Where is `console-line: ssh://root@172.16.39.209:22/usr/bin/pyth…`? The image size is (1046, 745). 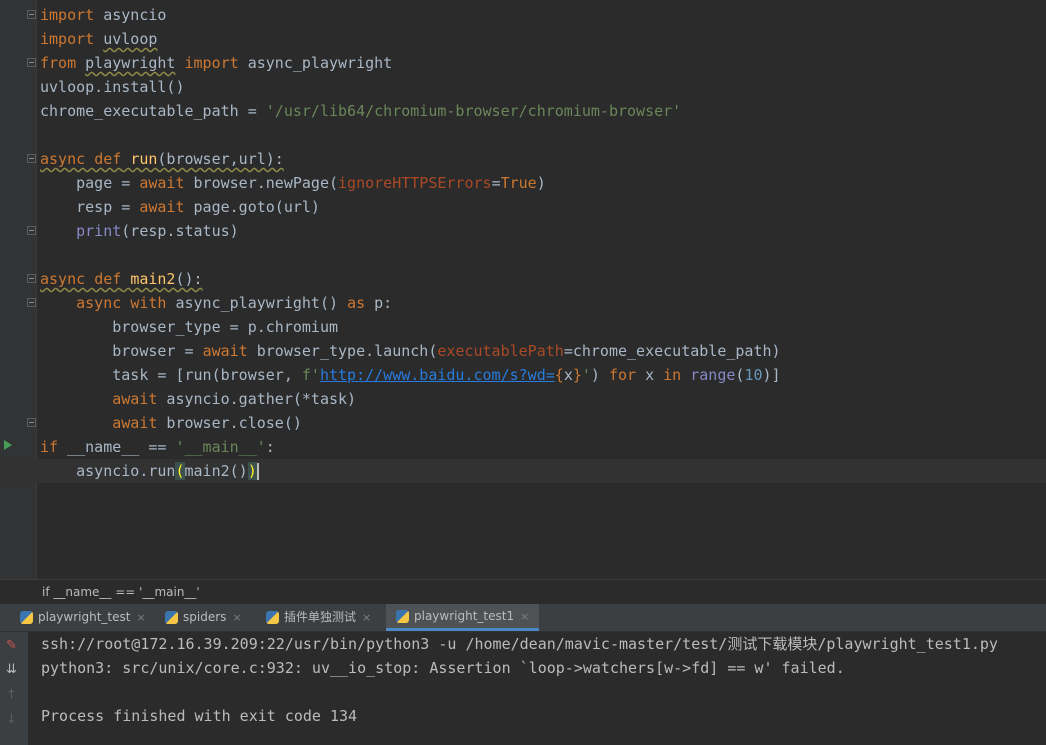 console-line: ssh://root@172.16.39.209:22/usr/bin/pyth… is located at coordinates (519, 644).